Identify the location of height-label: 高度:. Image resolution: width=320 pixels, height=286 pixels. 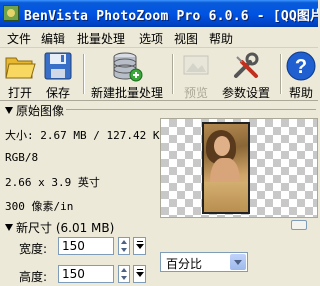
(33, 277).